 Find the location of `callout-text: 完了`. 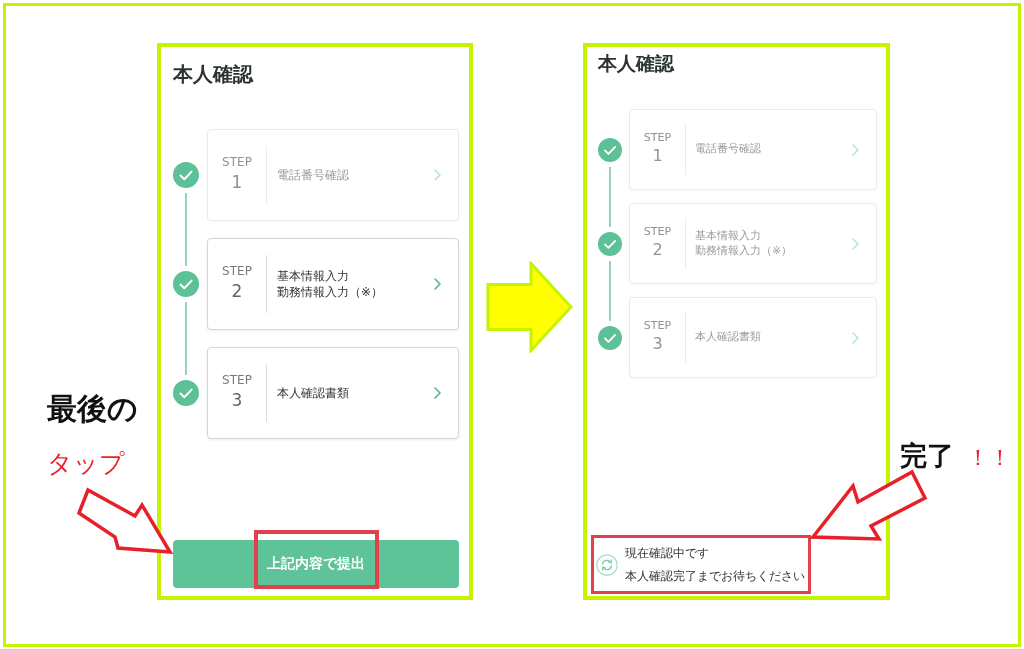

callout-text: 完了 is located at coordinates (927, 455).